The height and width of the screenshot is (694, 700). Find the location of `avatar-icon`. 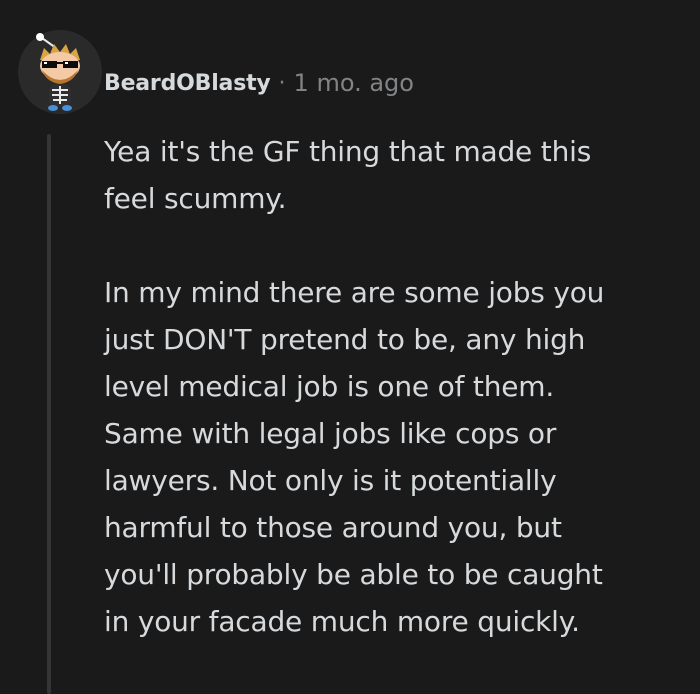

avatar-icon is located at coordinates (60, 72).